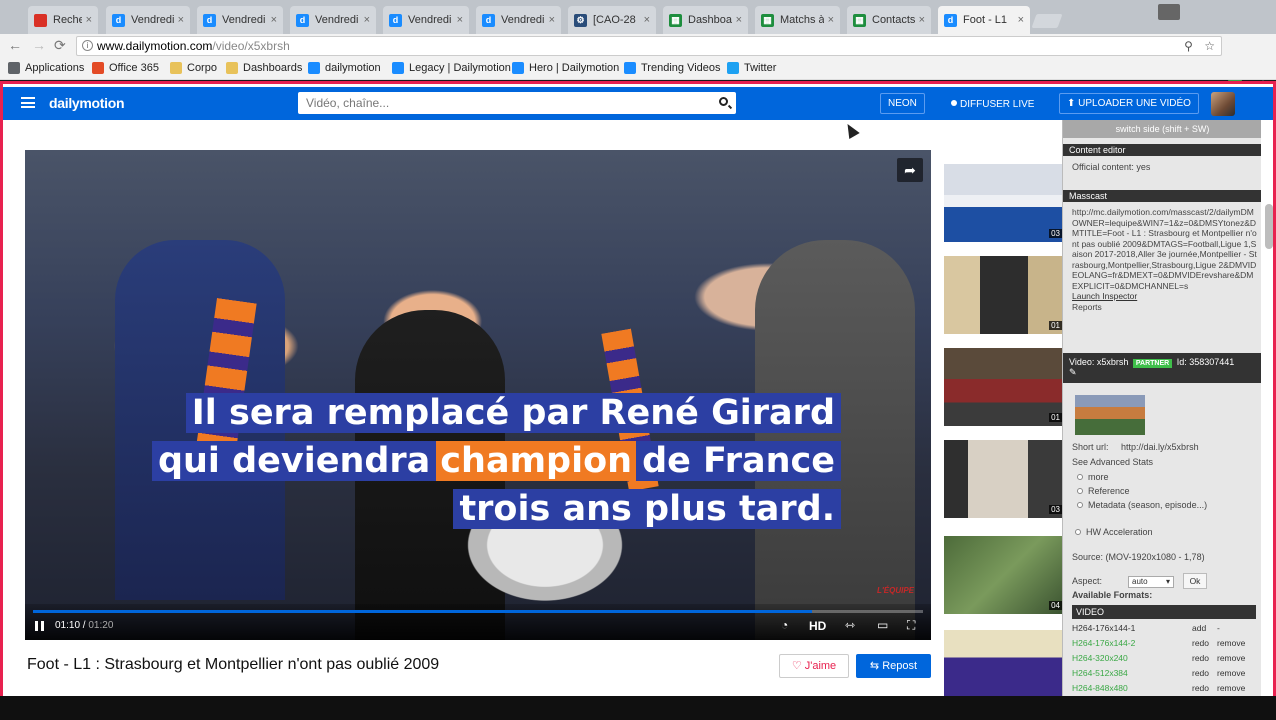 This screenshot has height=720, width=1276. Describe the element at coordinates (1104, 296) in the screenshot. I see `launch-inspector-link: Launch Inspector` at that location.